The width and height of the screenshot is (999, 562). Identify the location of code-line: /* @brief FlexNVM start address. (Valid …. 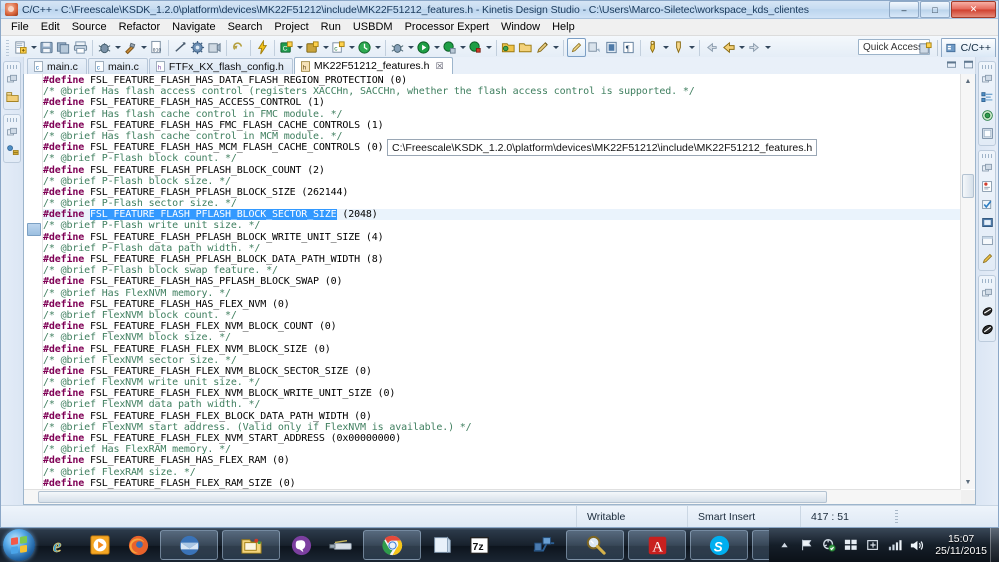
(502, 427).